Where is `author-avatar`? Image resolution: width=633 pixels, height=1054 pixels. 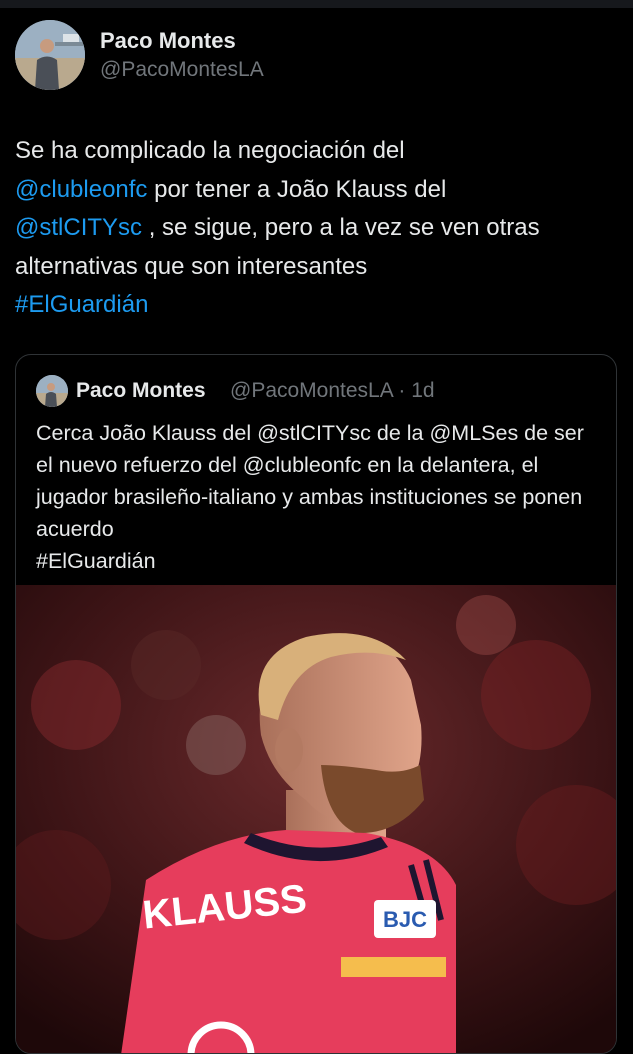 author-avatar is located at coordinates (50, 55).